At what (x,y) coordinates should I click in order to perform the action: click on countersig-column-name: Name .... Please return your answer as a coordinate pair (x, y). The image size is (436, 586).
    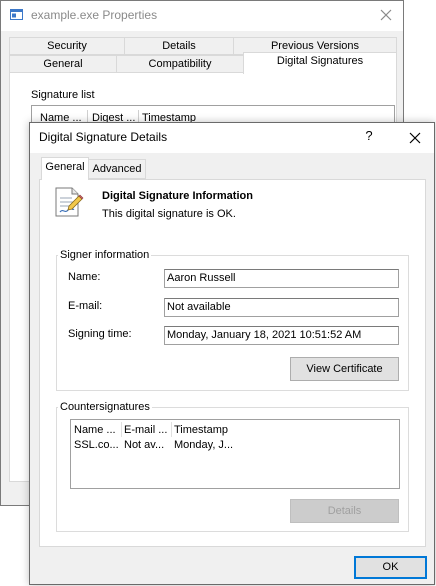
    Looking at the image, I should click on (95, 430).